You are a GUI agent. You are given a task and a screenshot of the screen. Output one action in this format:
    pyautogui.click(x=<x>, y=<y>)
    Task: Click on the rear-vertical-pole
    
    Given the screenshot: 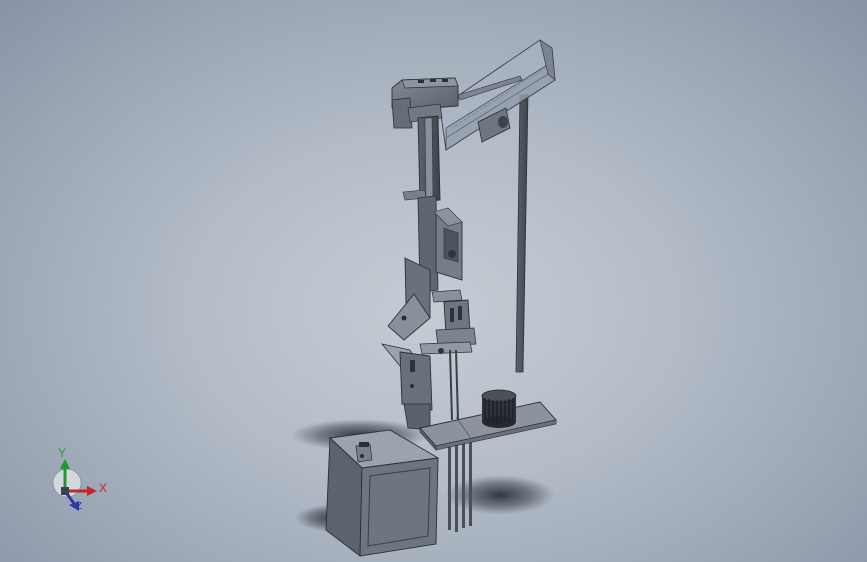 What is the action you would take?
    pyautogui.click(x=522, y=233)
    